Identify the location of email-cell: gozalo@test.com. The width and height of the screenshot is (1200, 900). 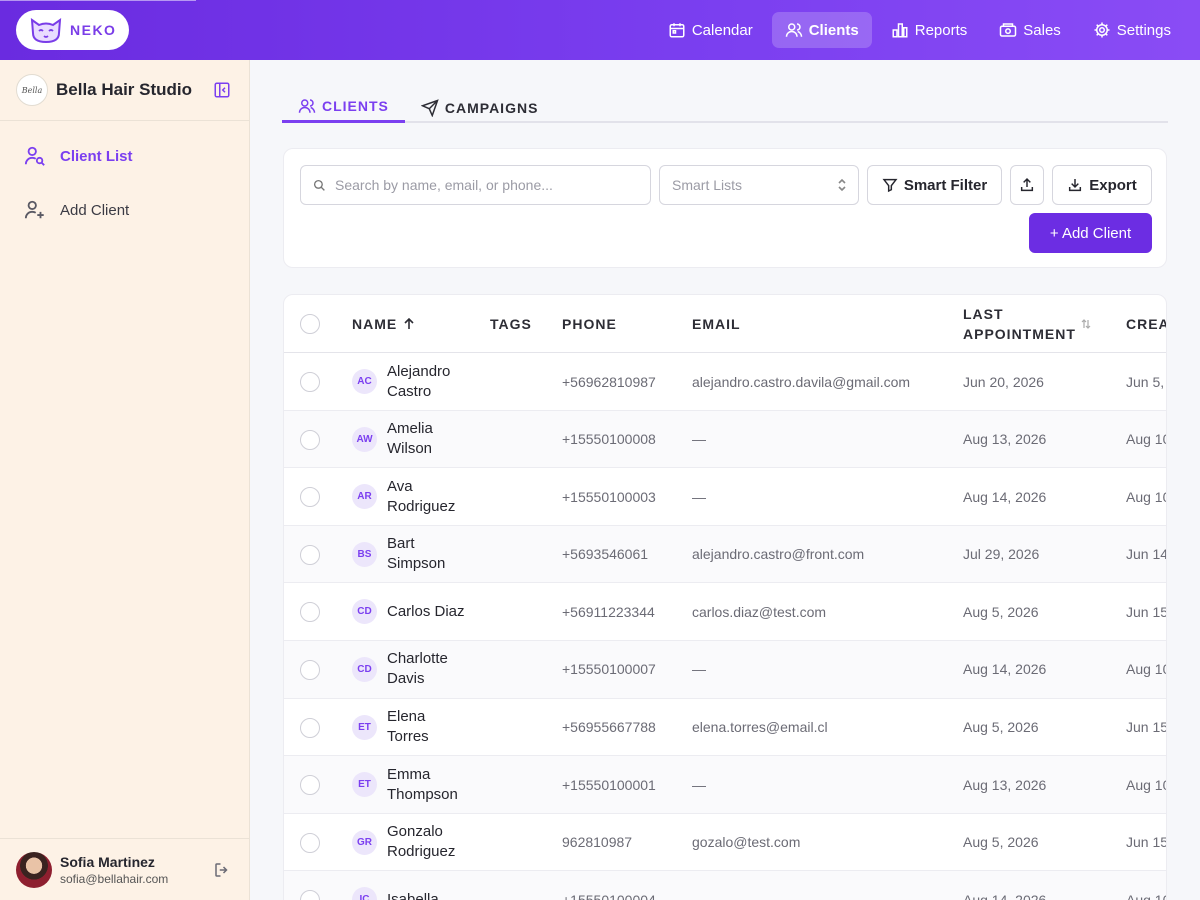
(746, 842).